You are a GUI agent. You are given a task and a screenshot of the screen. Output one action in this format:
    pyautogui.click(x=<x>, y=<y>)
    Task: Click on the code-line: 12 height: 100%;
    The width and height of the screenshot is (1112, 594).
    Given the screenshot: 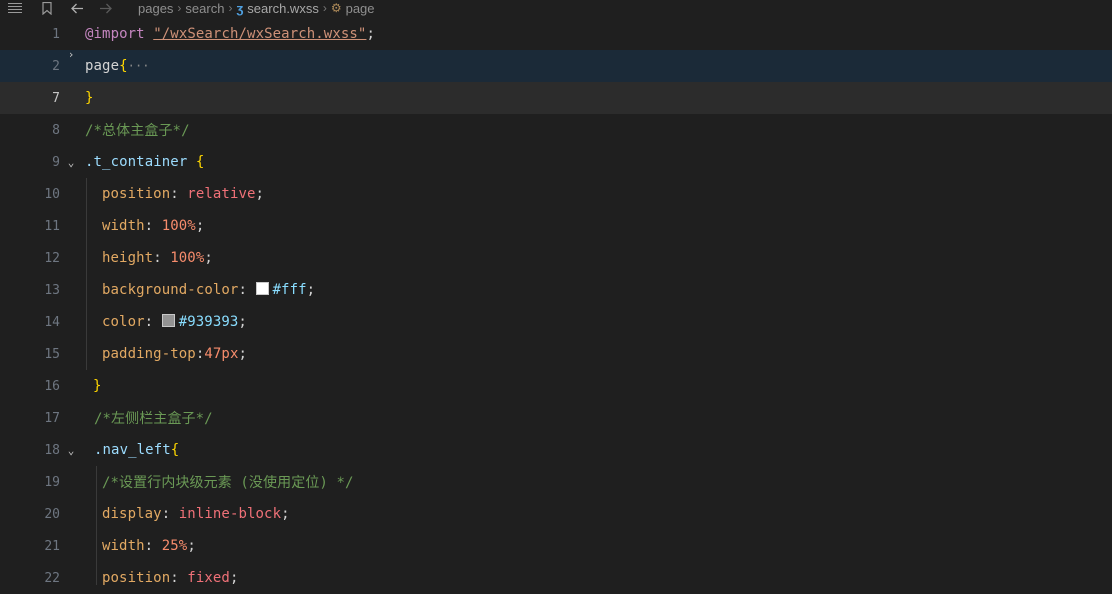 What is the action you would take?
    pyautogui.click(x=556, y=258)
    